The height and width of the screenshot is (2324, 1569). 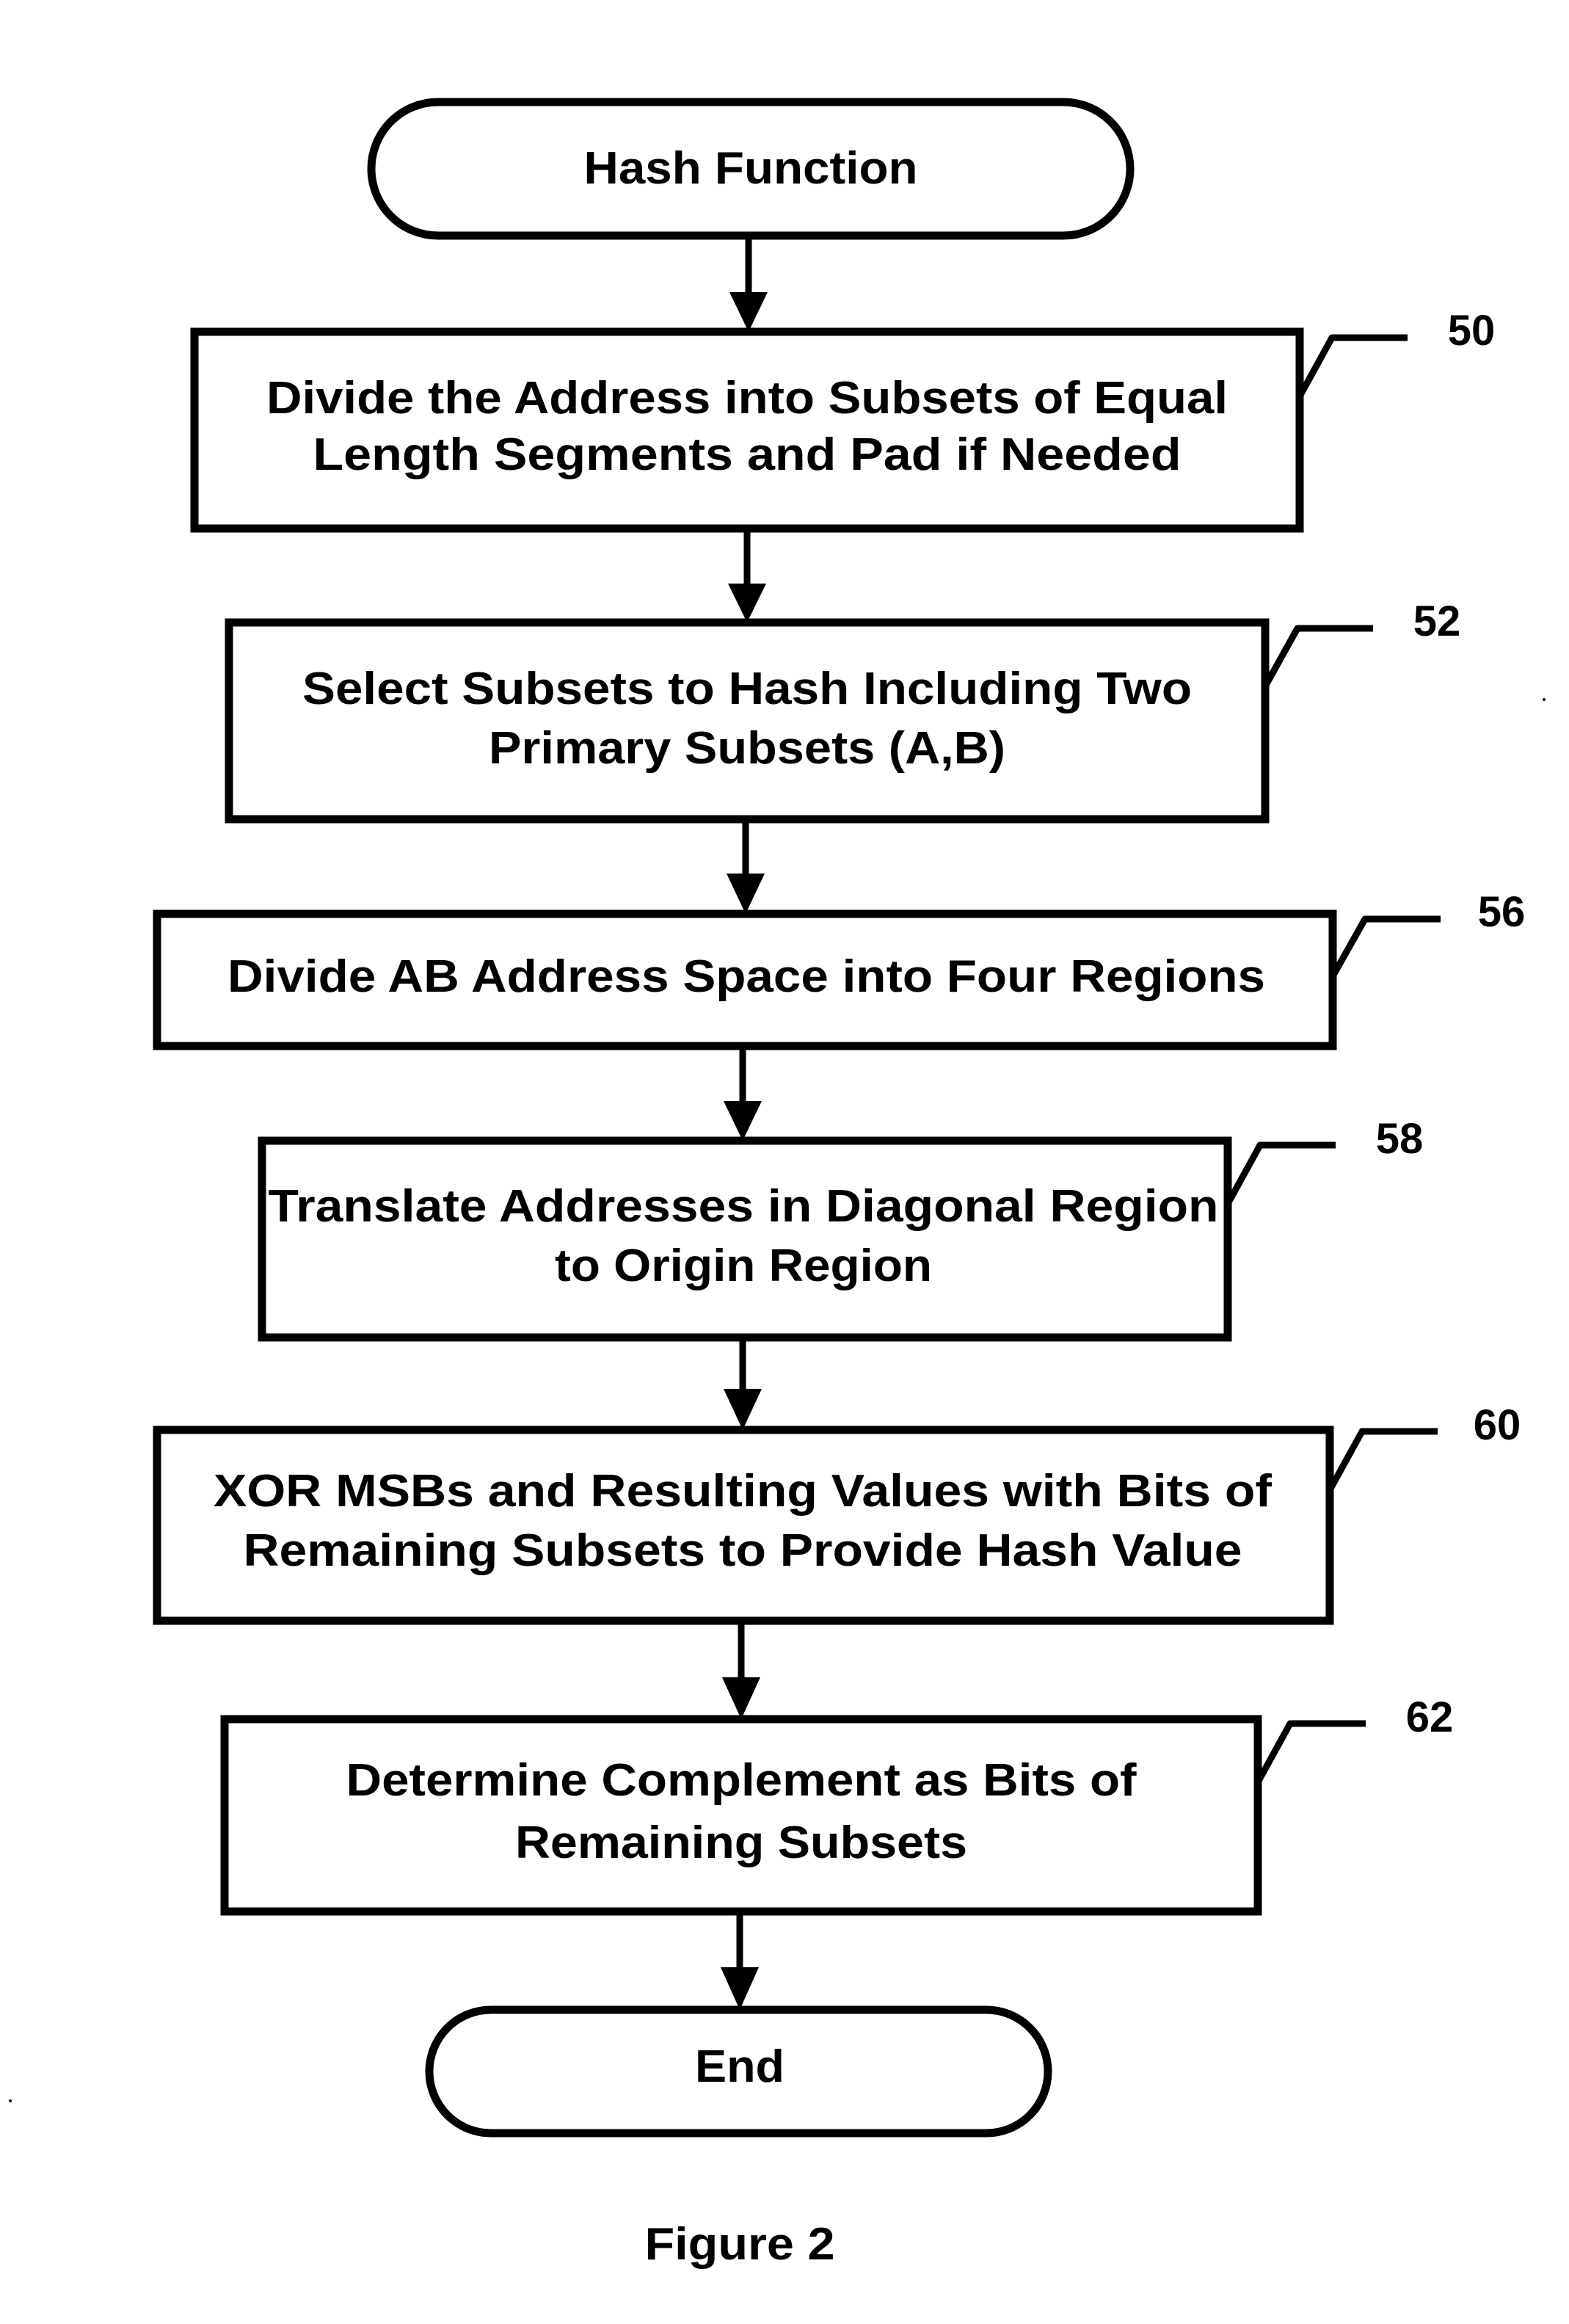 I want to click on figure-caption: Figure 2, so click(x=740, y=2244).